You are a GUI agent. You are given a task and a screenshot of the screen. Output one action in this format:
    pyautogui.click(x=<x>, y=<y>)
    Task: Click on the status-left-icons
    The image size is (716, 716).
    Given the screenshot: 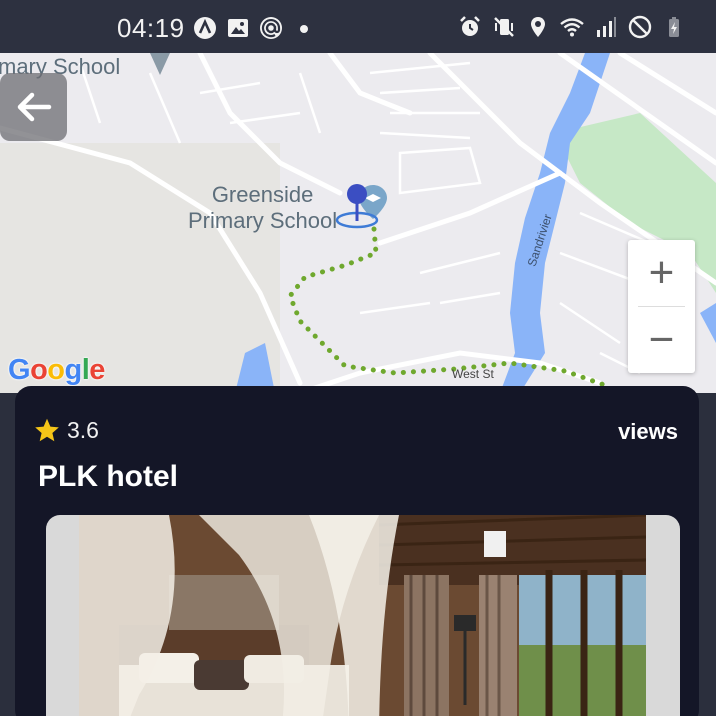 What is the action you would take?
    pyautogui.click(x=254, y=28)
    